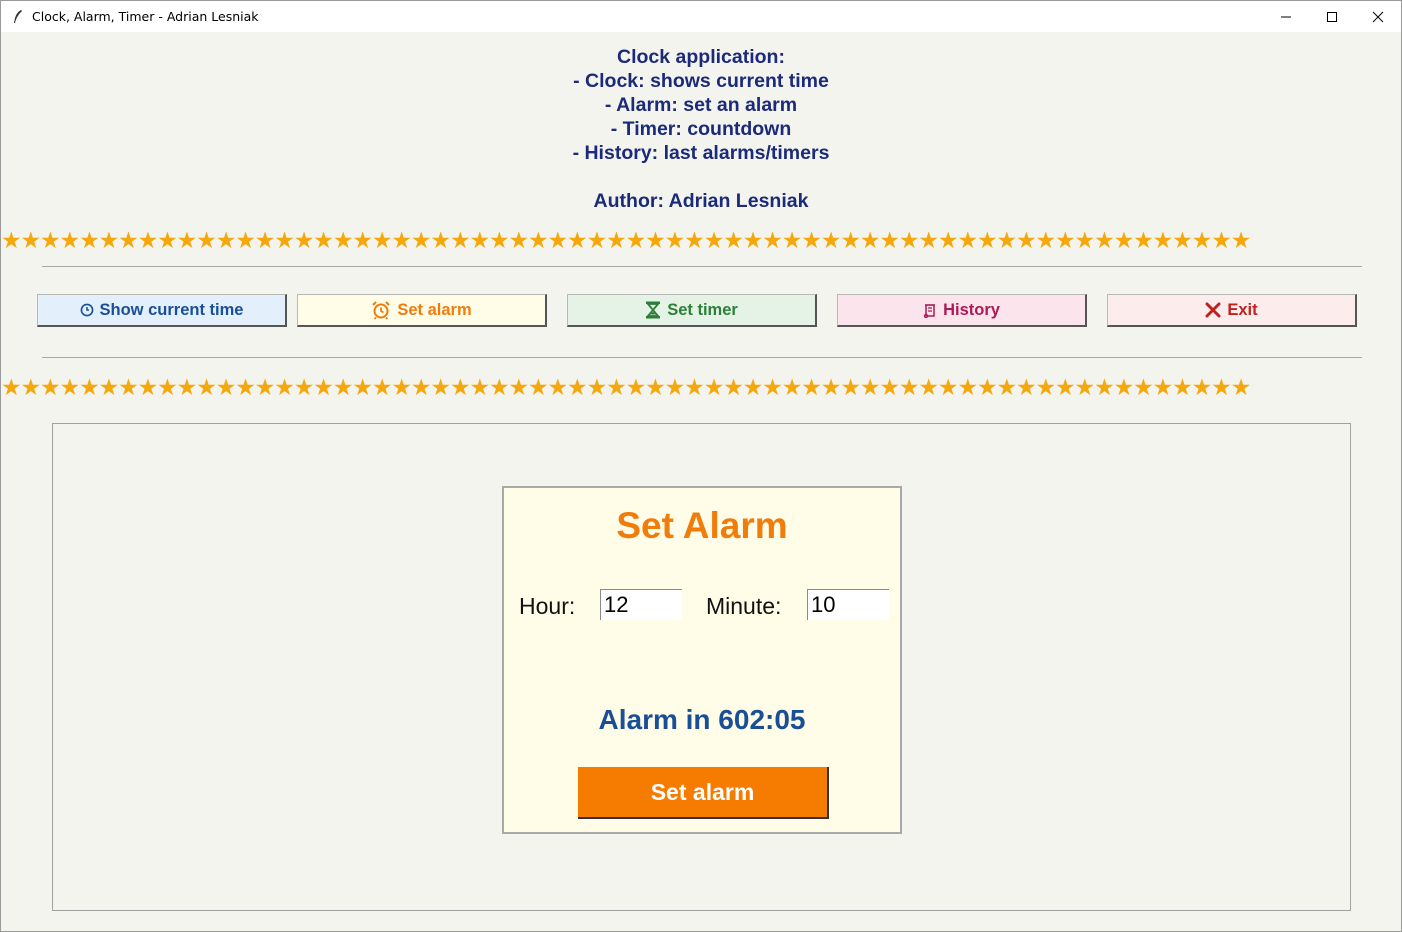 This screenshot has height=932, width=1402. Describe the element at coordinates (145, 16) in the screenshot. I see `window-title: Clock, Alarm, Timer - Adrian Lesniak` at that location.